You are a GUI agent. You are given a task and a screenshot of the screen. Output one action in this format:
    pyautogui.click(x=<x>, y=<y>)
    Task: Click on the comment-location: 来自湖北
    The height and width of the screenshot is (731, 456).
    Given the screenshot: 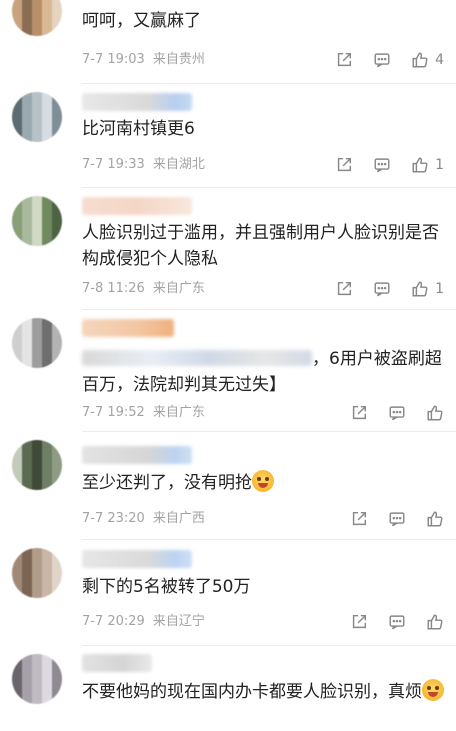 What is the action you would take?
    pyautogui.click(x=178, y=164)
    